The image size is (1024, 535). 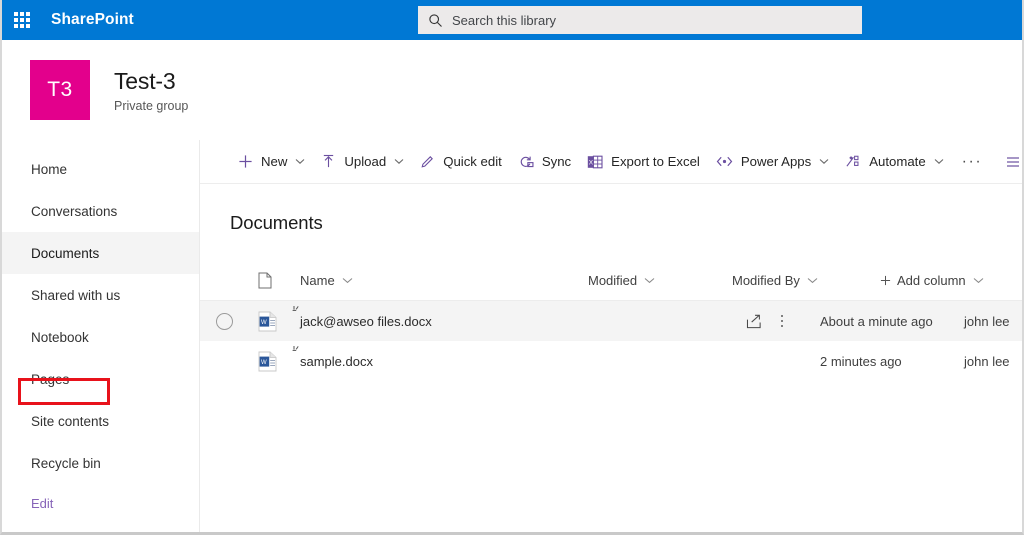 What do you see at coordinates (611, 361) in the screenshot?
I see `table-row: W sample.docx 2 minutes ago john lee` at bounding box center [611, 361].